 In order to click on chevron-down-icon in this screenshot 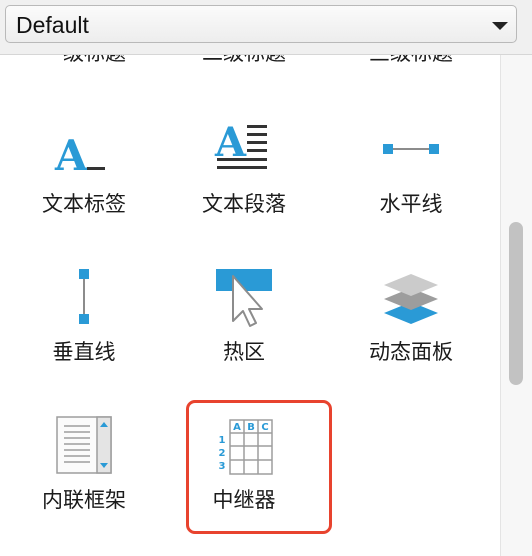, I will do `click(500, 26)`.